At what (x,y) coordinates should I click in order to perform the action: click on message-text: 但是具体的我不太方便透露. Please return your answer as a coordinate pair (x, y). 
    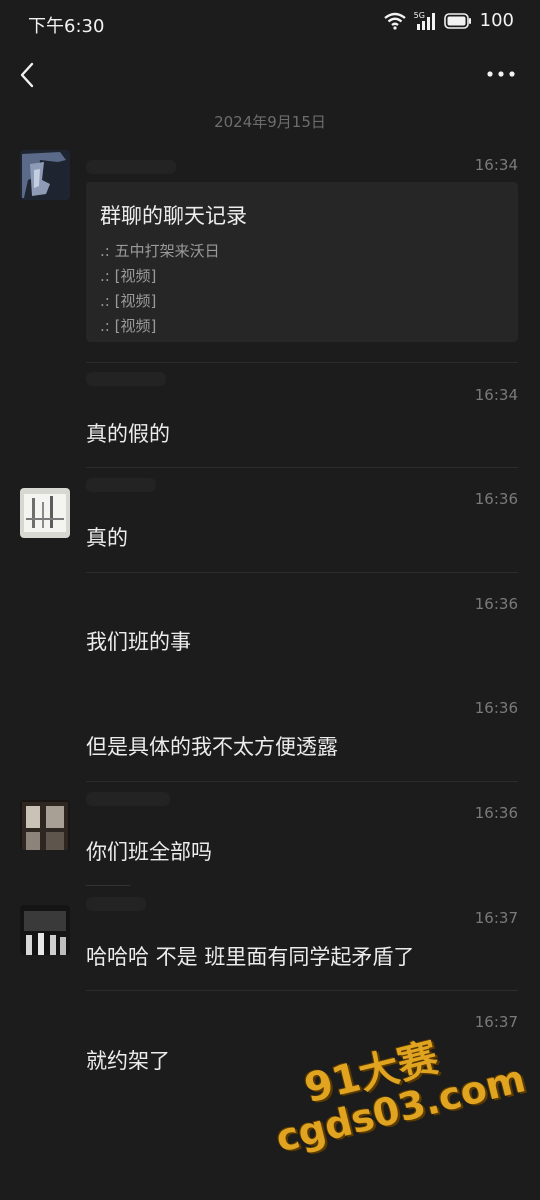
    Looking at the image, I should click on (212, 747).